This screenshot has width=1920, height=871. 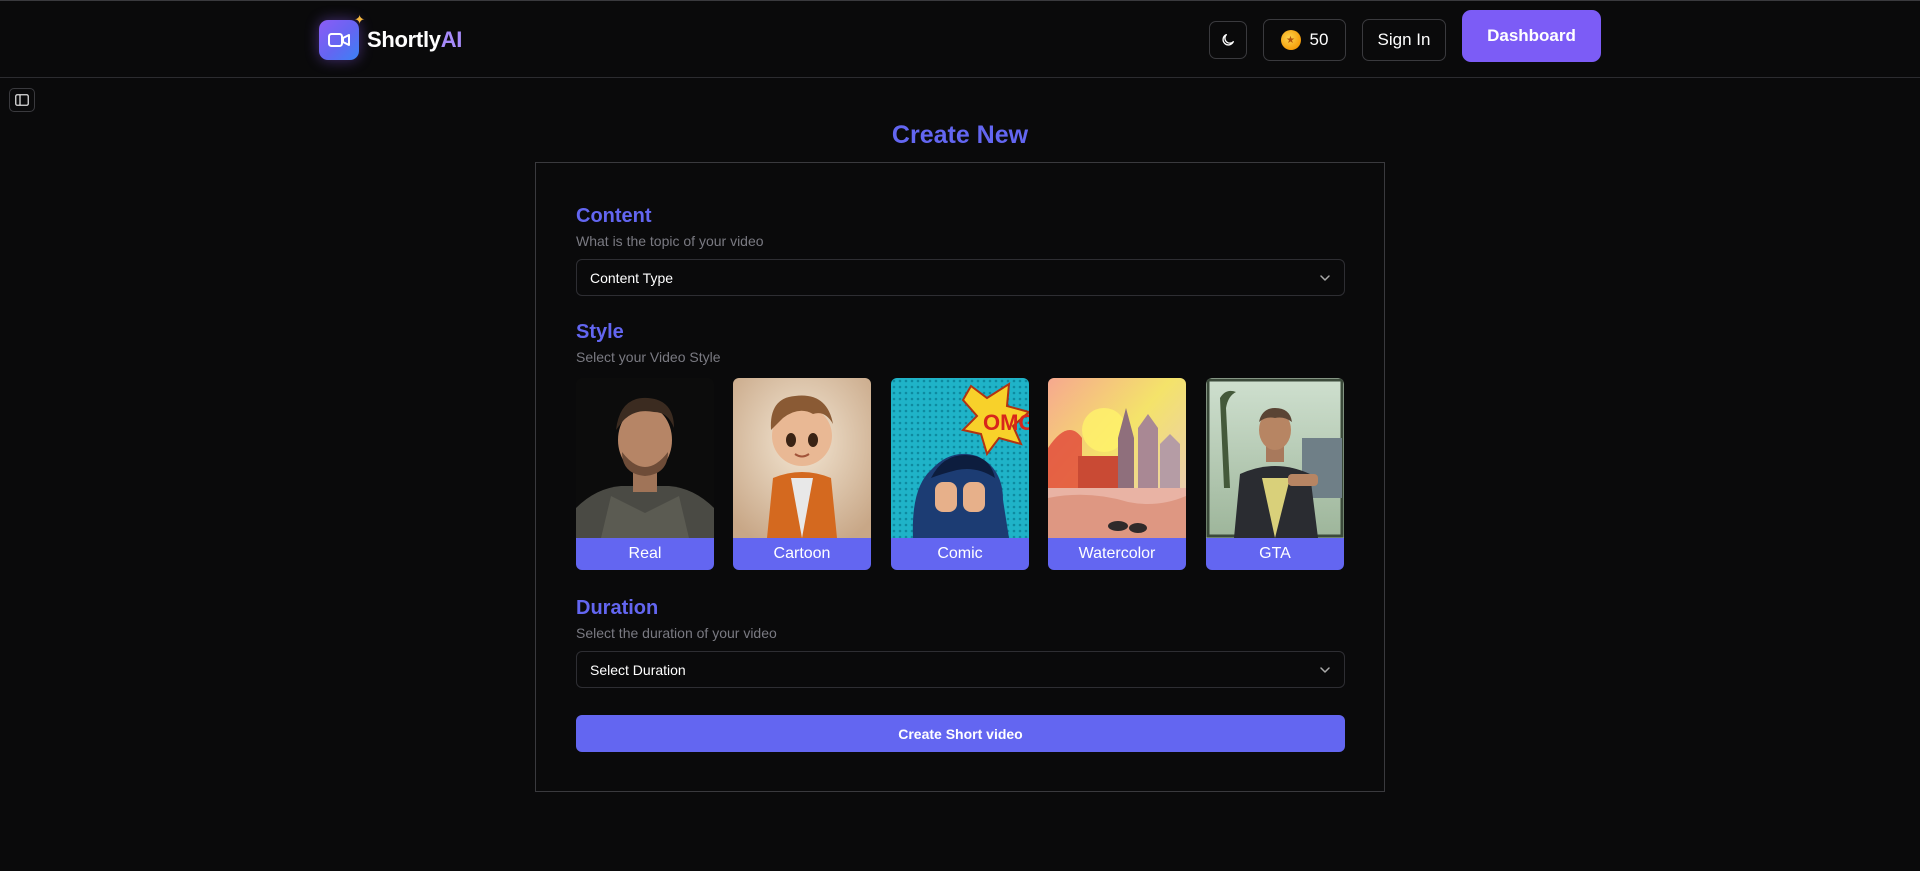 What do you see at coordinates (614, 216) in the screenshot?
I see `content-section-title: Content` at bounding box center [614, 216].